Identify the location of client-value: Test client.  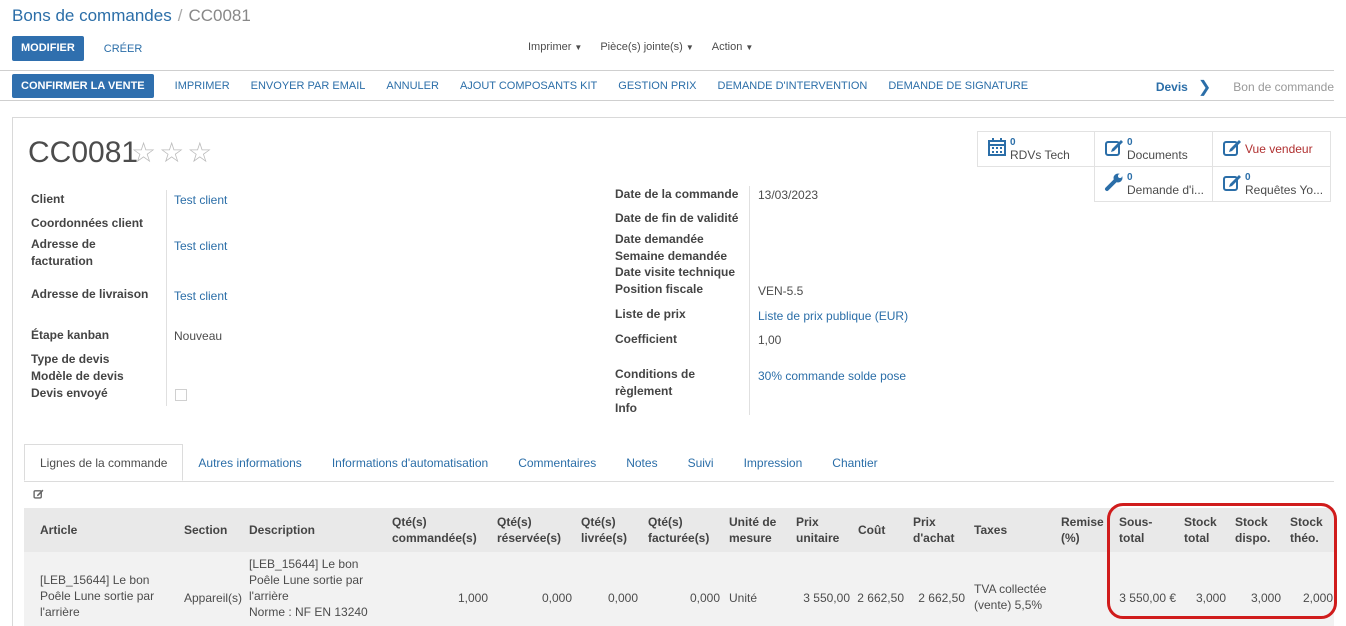
(200, 200).